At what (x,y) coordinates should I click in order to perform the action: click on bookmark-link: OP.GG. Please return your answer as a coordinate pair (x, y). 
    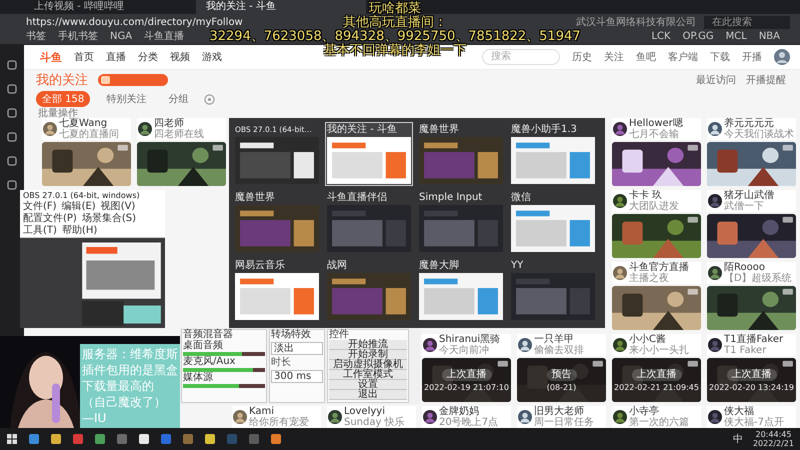
    Looking at the image, I should click on (698, 37).